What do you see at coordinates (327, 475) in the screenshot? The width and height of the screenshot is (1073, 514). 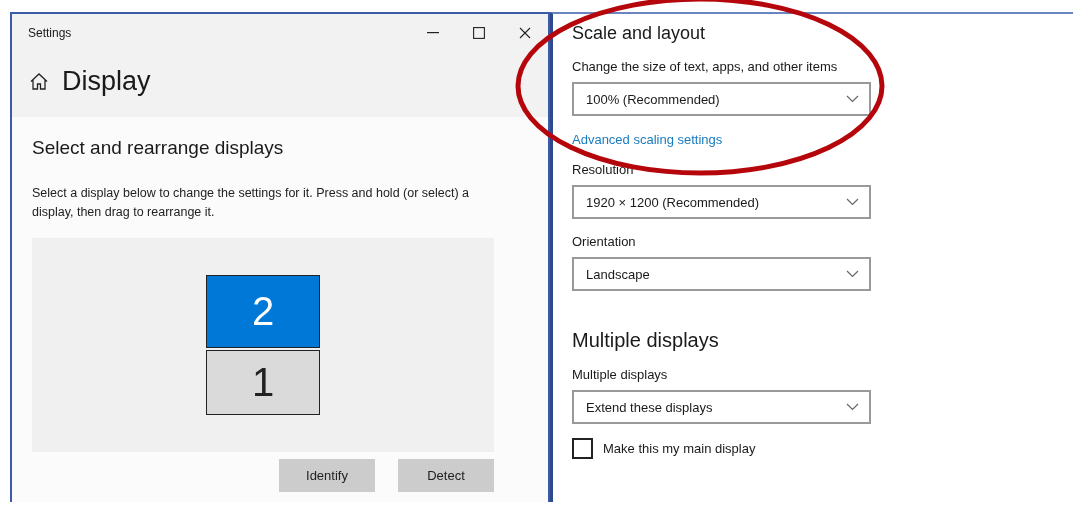 I see `action-button: Identify` at bounding box center [327, 475].